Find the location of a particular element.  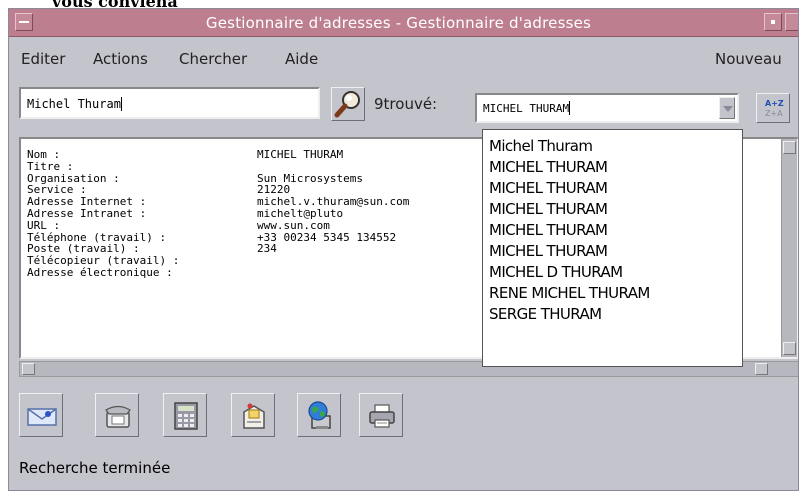

minimize-icon is located at coordinates (773, 22).